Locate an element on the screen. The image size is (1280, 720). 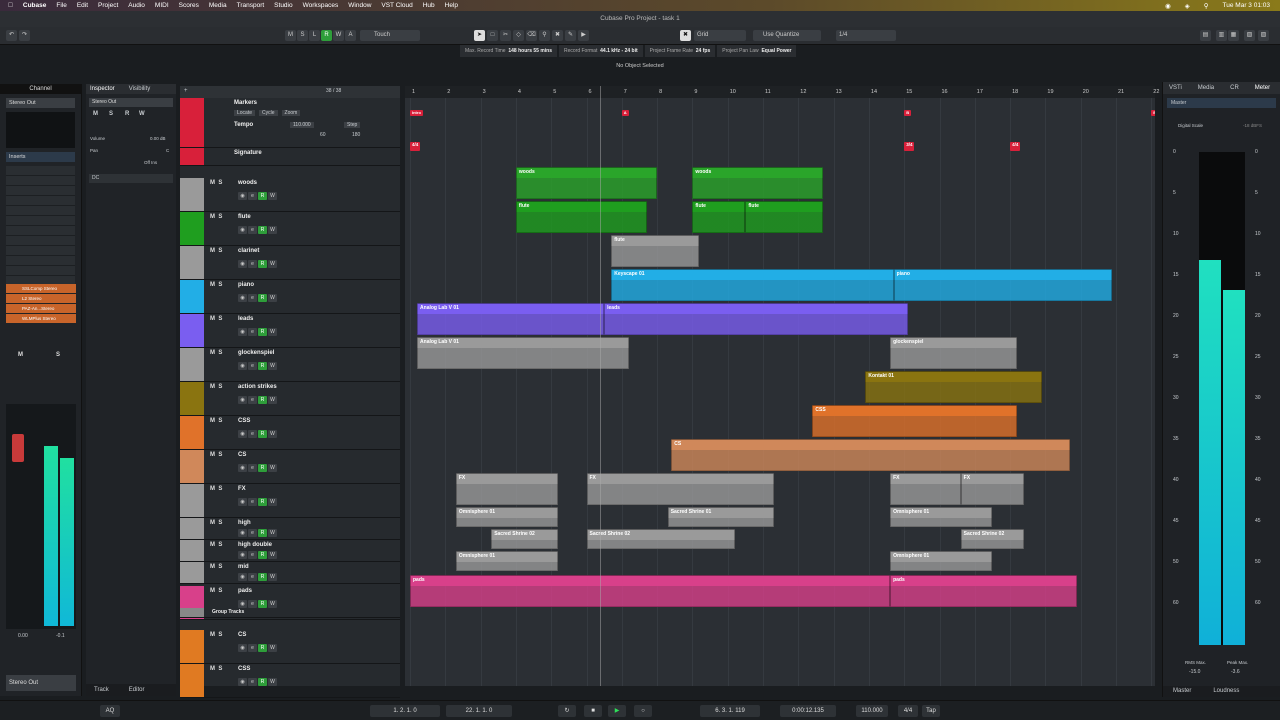
menubar-clock: Tue Mar 3 01:03 is located at coordinates (1246, 5).